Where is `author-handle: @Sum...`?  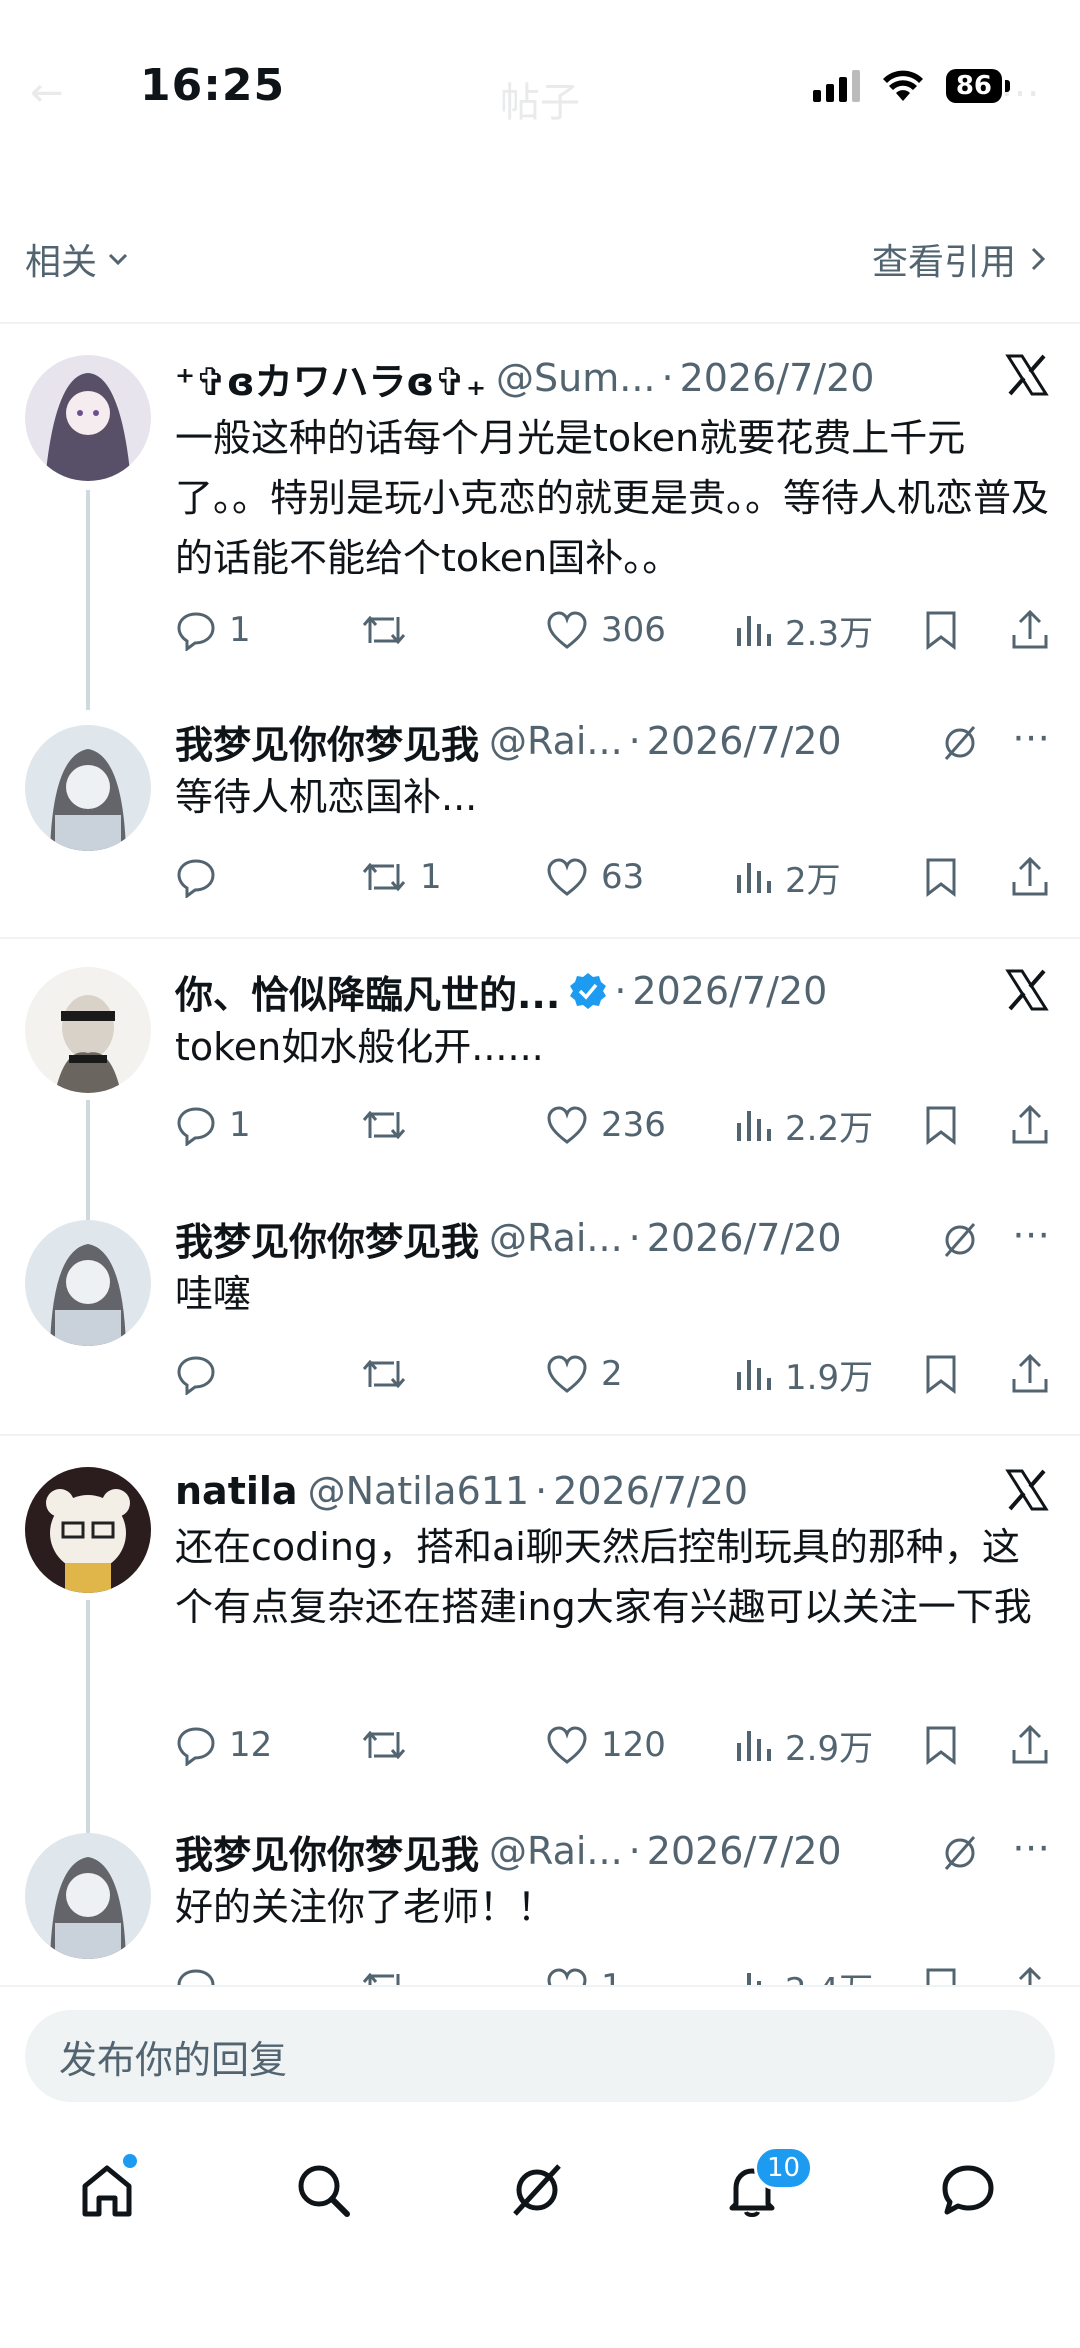
author-handle: @Sum... is located at coordinates (575, 378).